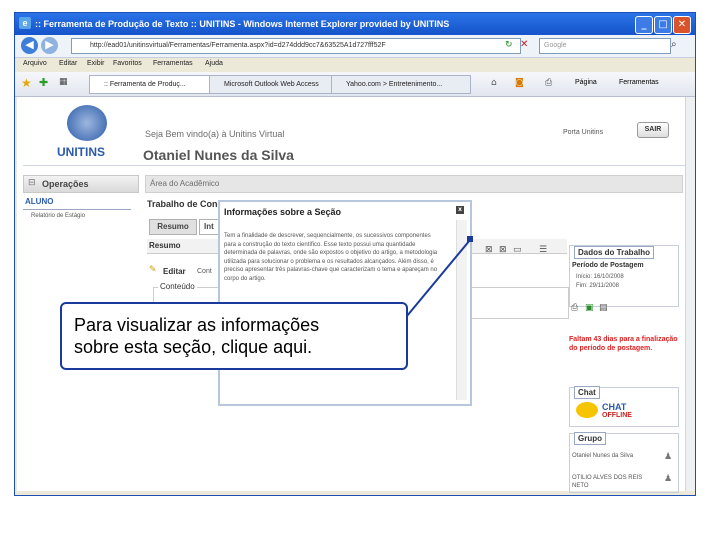 The image size is (720, 540). What do you see at coordinates (193, 347) in the screenshot?
I see `callout-line-2: sobre esta seção, clique aqui.` at bounding box center [193, 347].